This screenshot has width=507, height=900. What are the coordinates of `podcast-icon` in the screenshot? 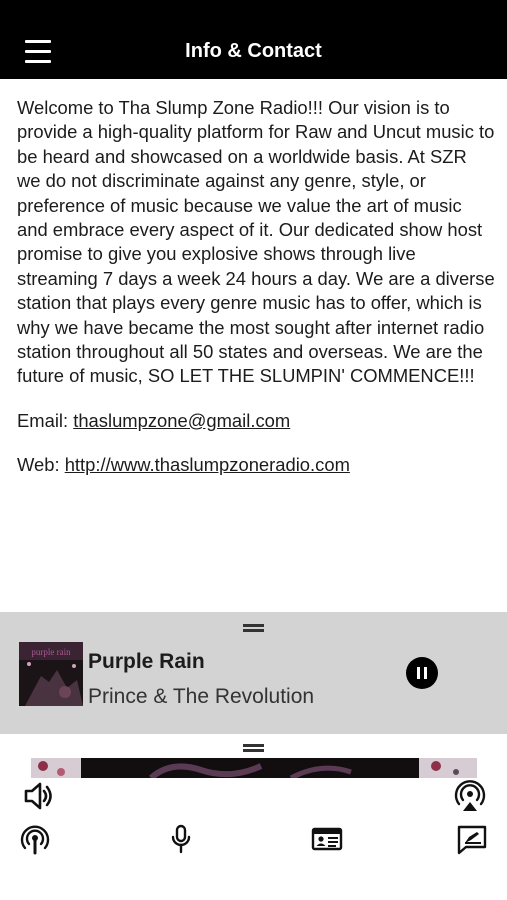 It's located at (35, 839).